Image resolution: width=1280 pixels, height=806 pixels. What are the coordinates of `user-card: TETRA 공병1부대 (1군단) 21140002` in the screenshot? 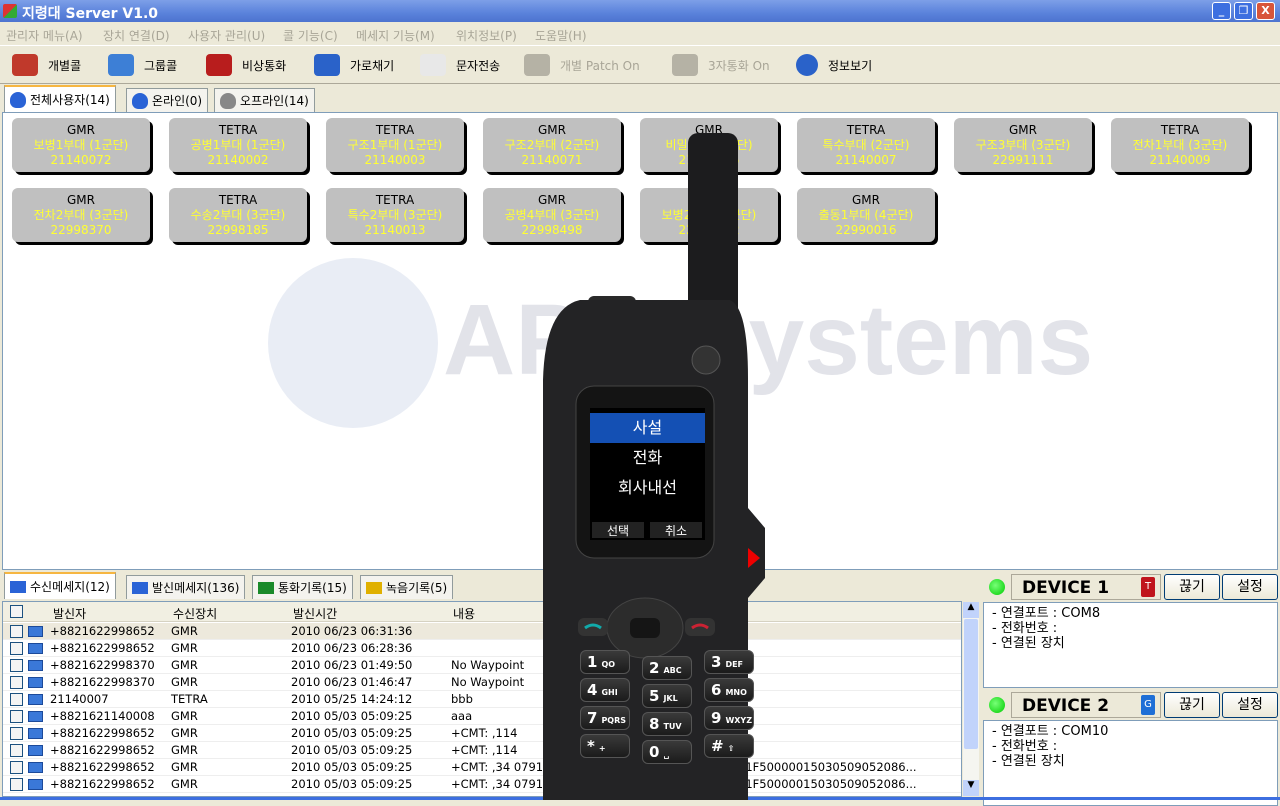 It's located at (238, 145).